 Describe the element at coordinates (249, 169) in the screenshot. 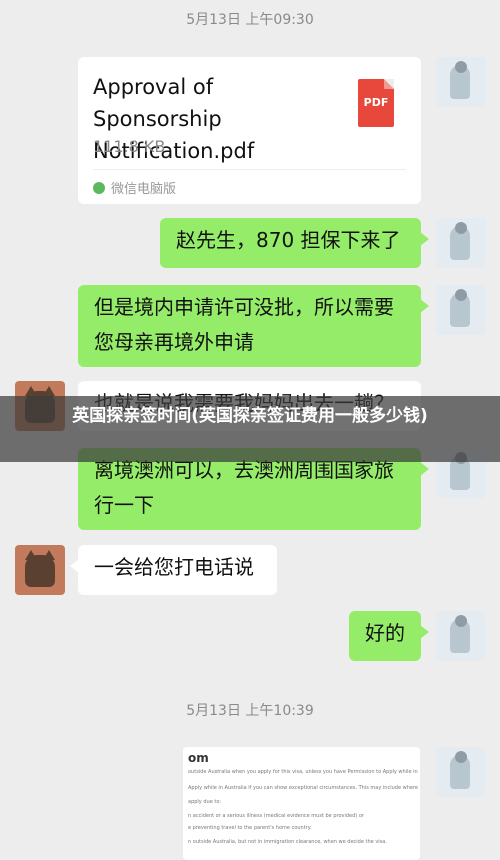

I see `divider` at that location.